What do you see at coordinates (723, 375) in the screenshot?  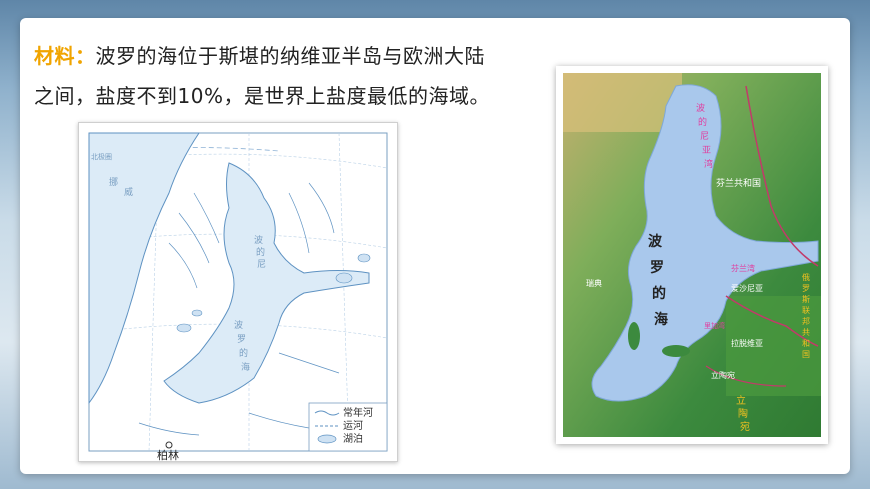 I see `label-lithuania: 立陶宛` at bounding box center [723, 375].